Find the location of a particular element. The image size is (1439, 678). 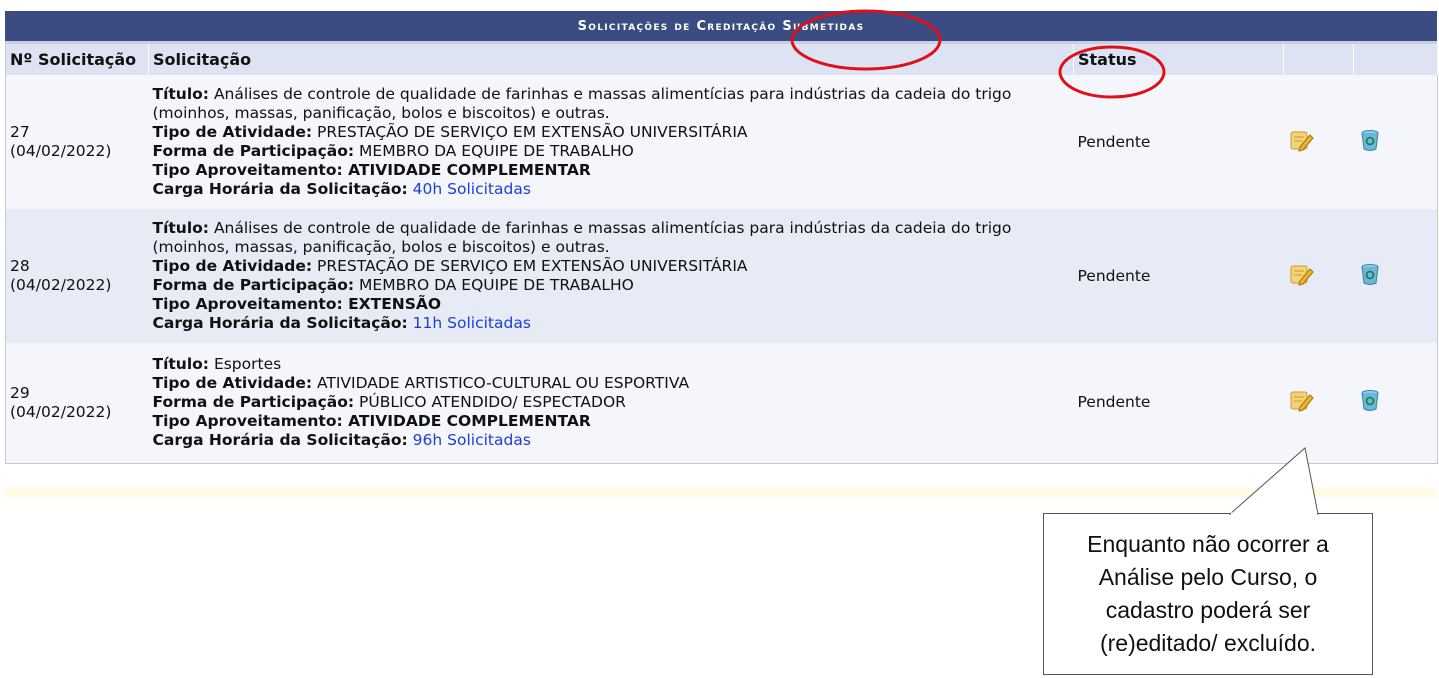

forma-participacao-value: PÚBLICO ATENDIDO/ ESPECTADOR is located at coordinates (492, 402).